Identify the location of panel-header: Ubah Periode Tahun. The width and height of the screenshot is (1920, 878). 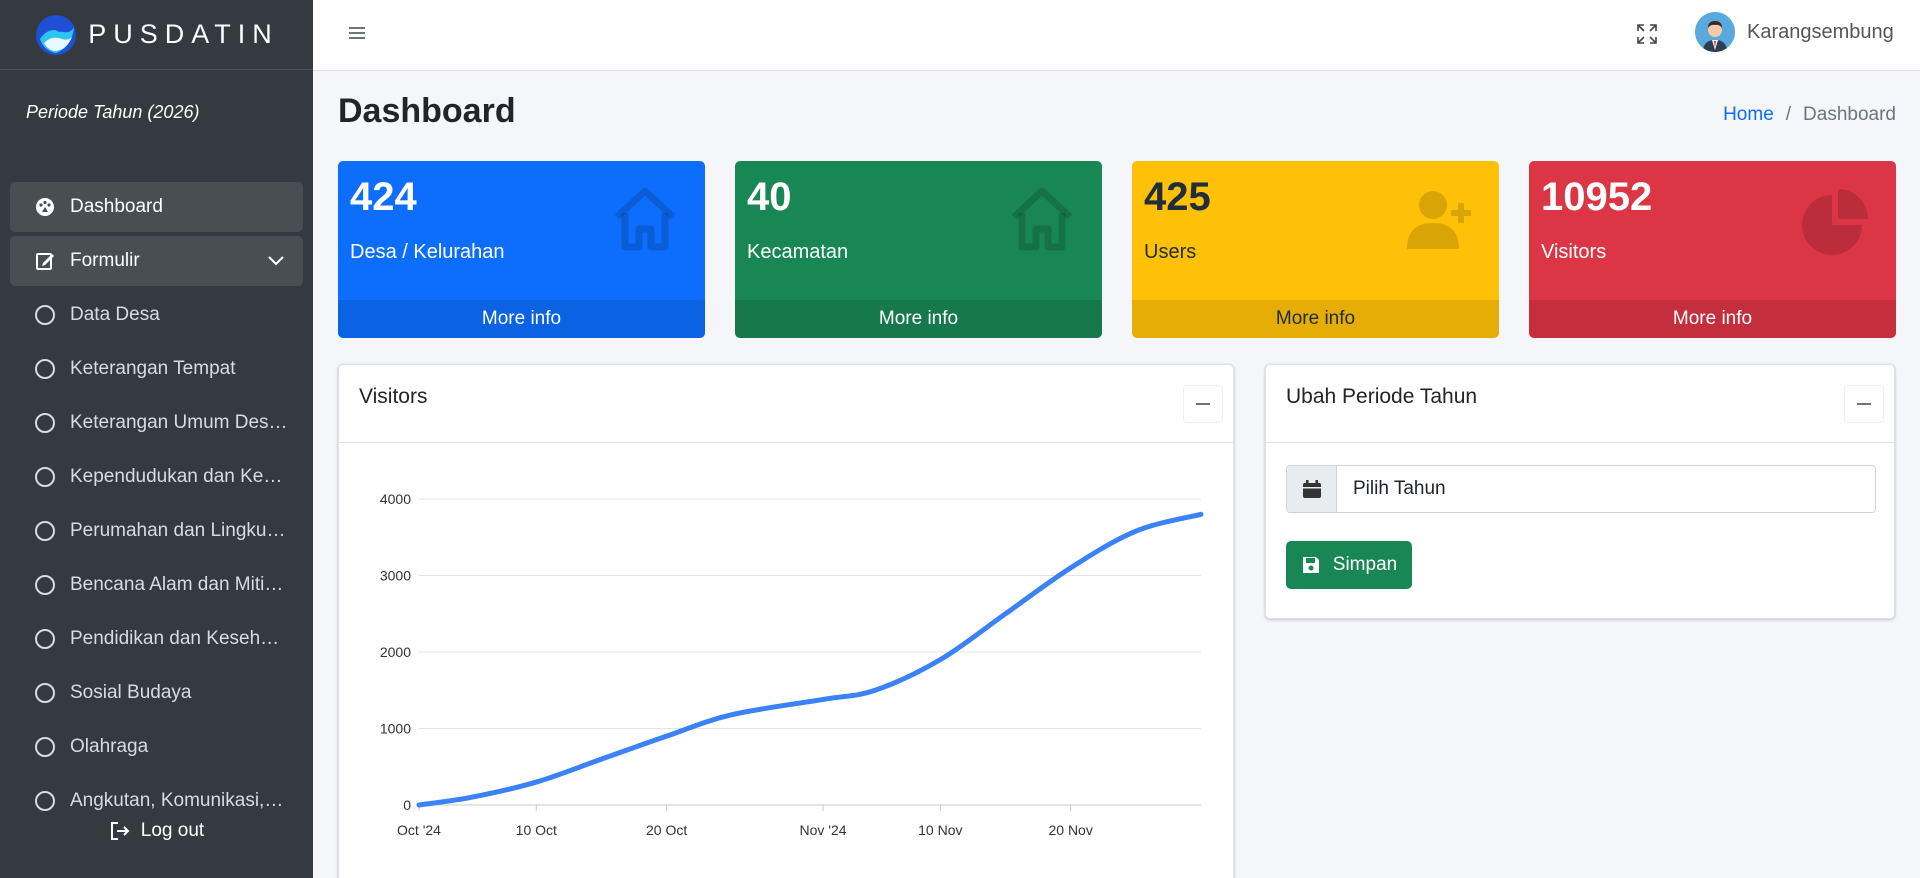
(1580, 404).